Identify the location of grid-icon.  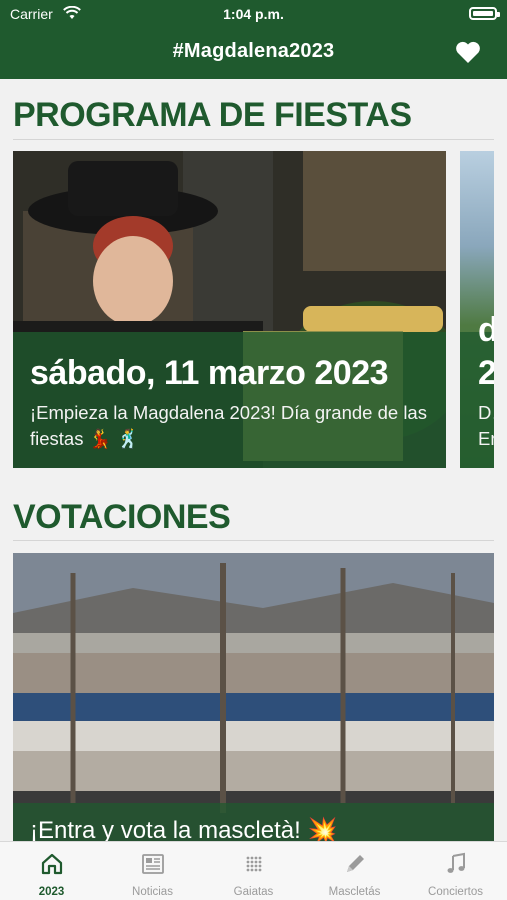
(254, 864).